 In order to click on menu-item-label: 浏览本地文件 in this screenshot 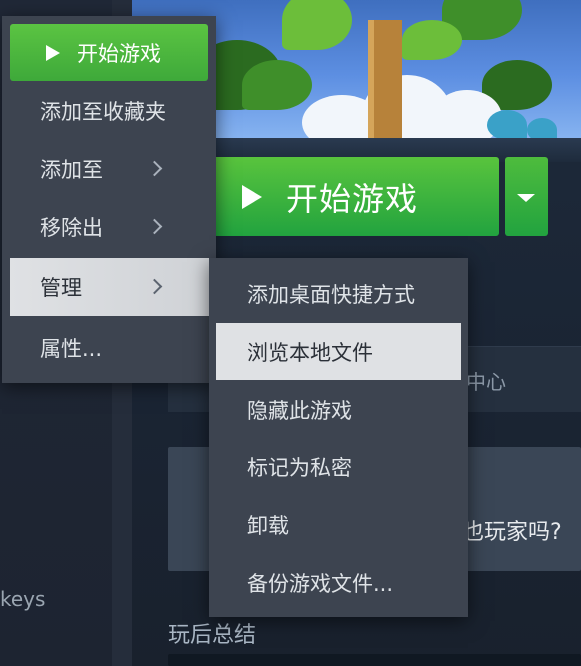, I will do `click(310, 352)`.